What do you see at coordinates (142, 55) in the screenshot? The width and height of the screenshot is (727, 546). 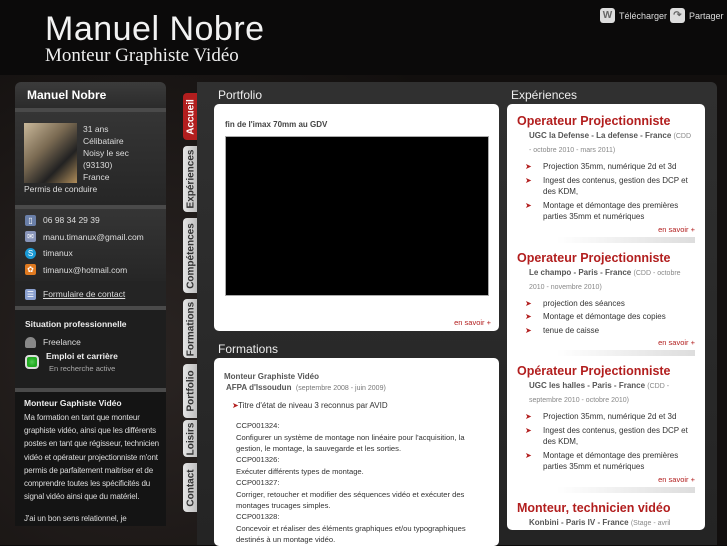 I see `site-subtitle: Monteur Graphiste Vidéo` at bounding box center [142, 55].